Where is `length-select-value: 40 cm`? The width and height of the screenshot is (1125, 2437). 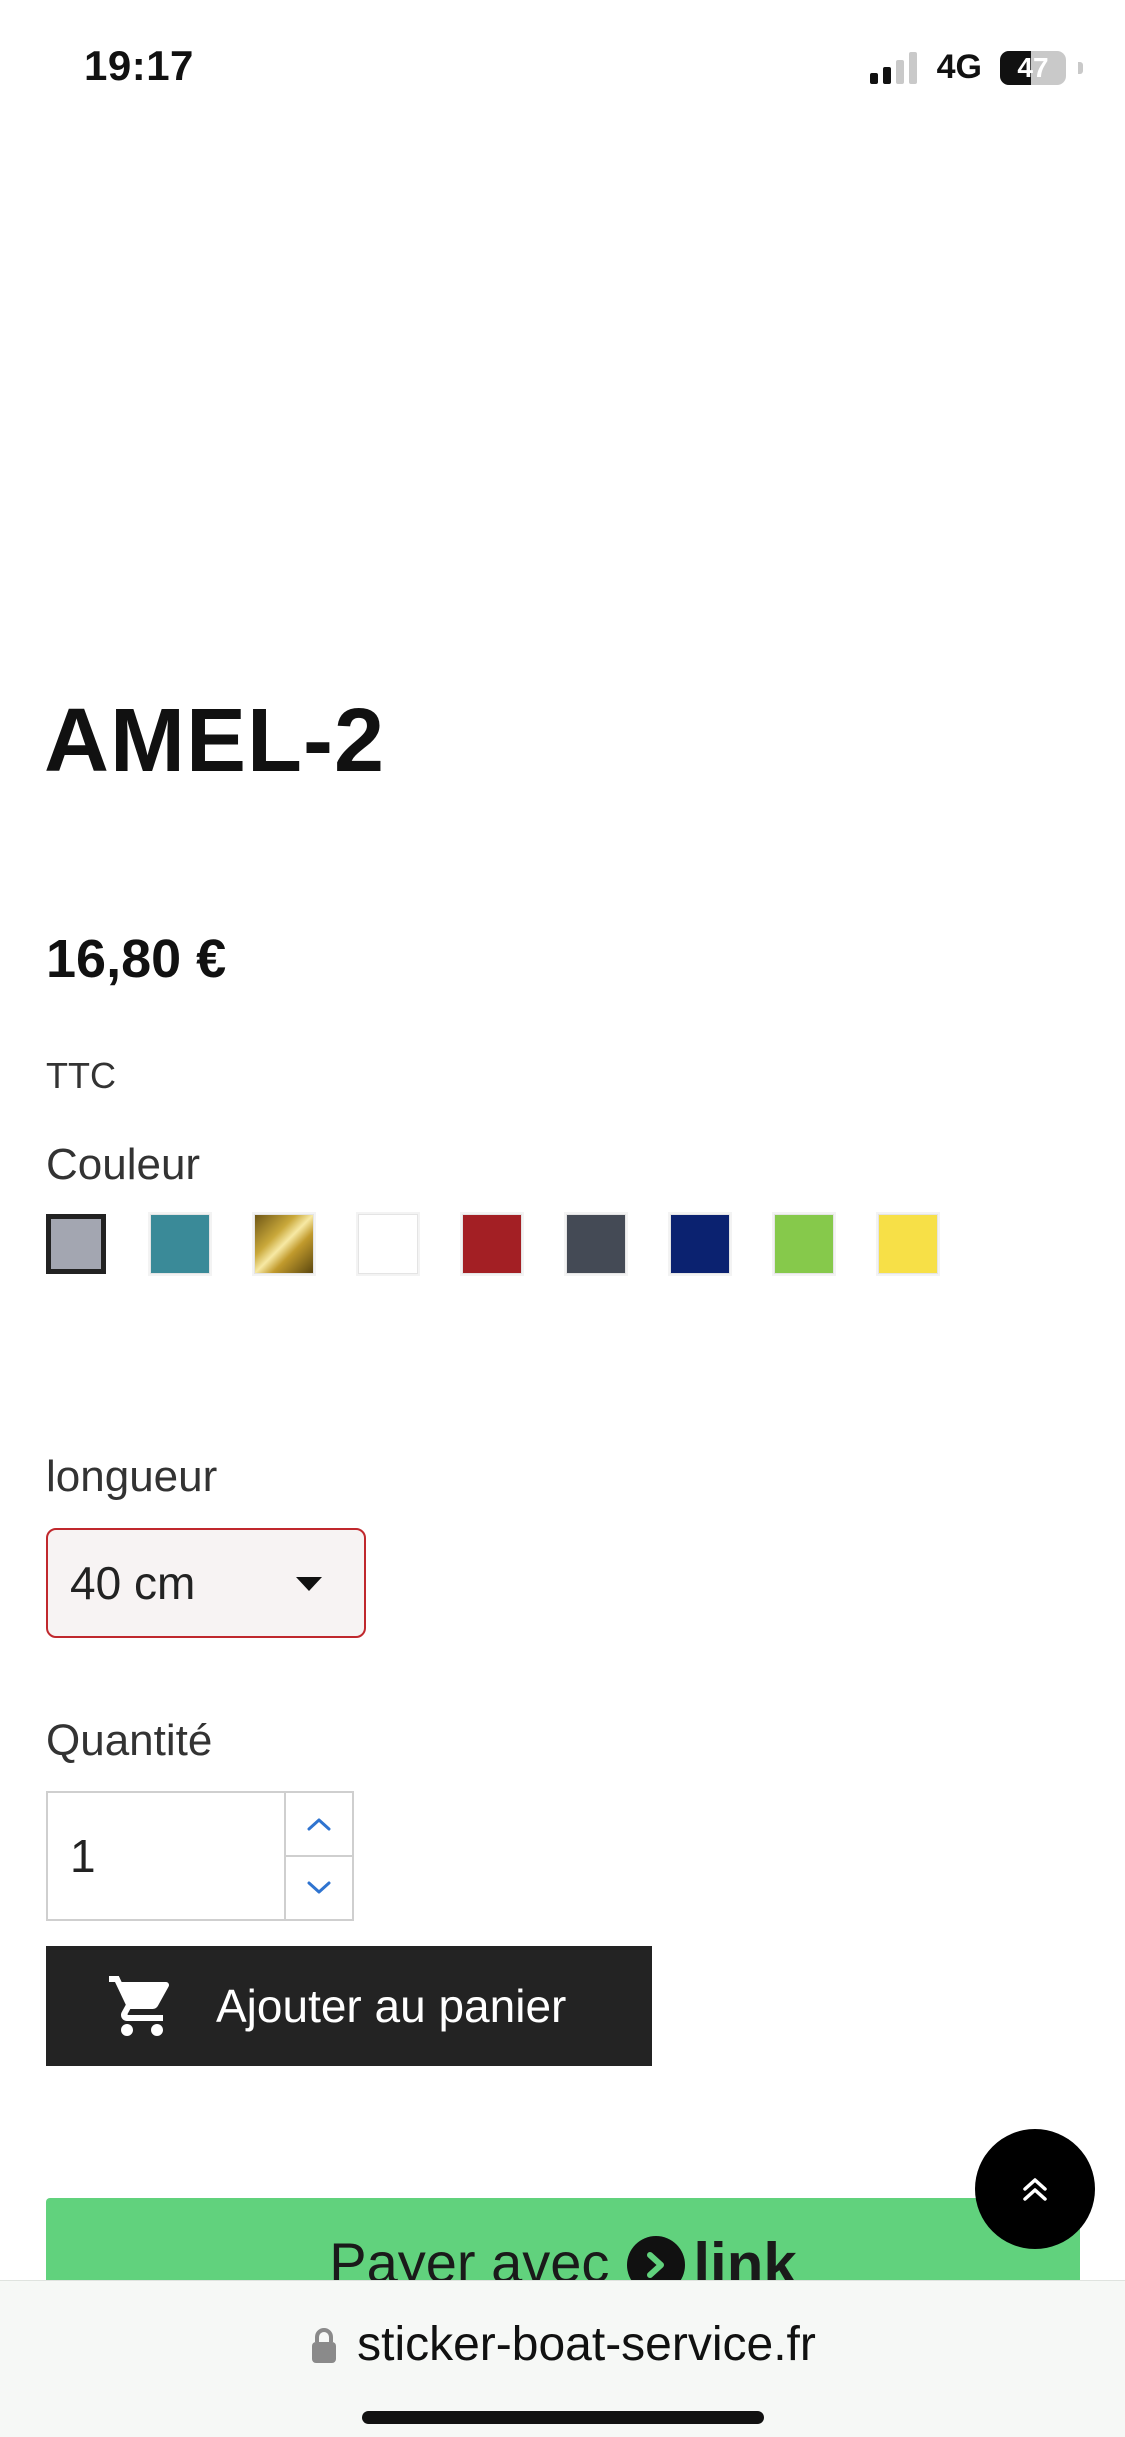
length-select-value: 40 cm is located at coordinates (133, 1583).